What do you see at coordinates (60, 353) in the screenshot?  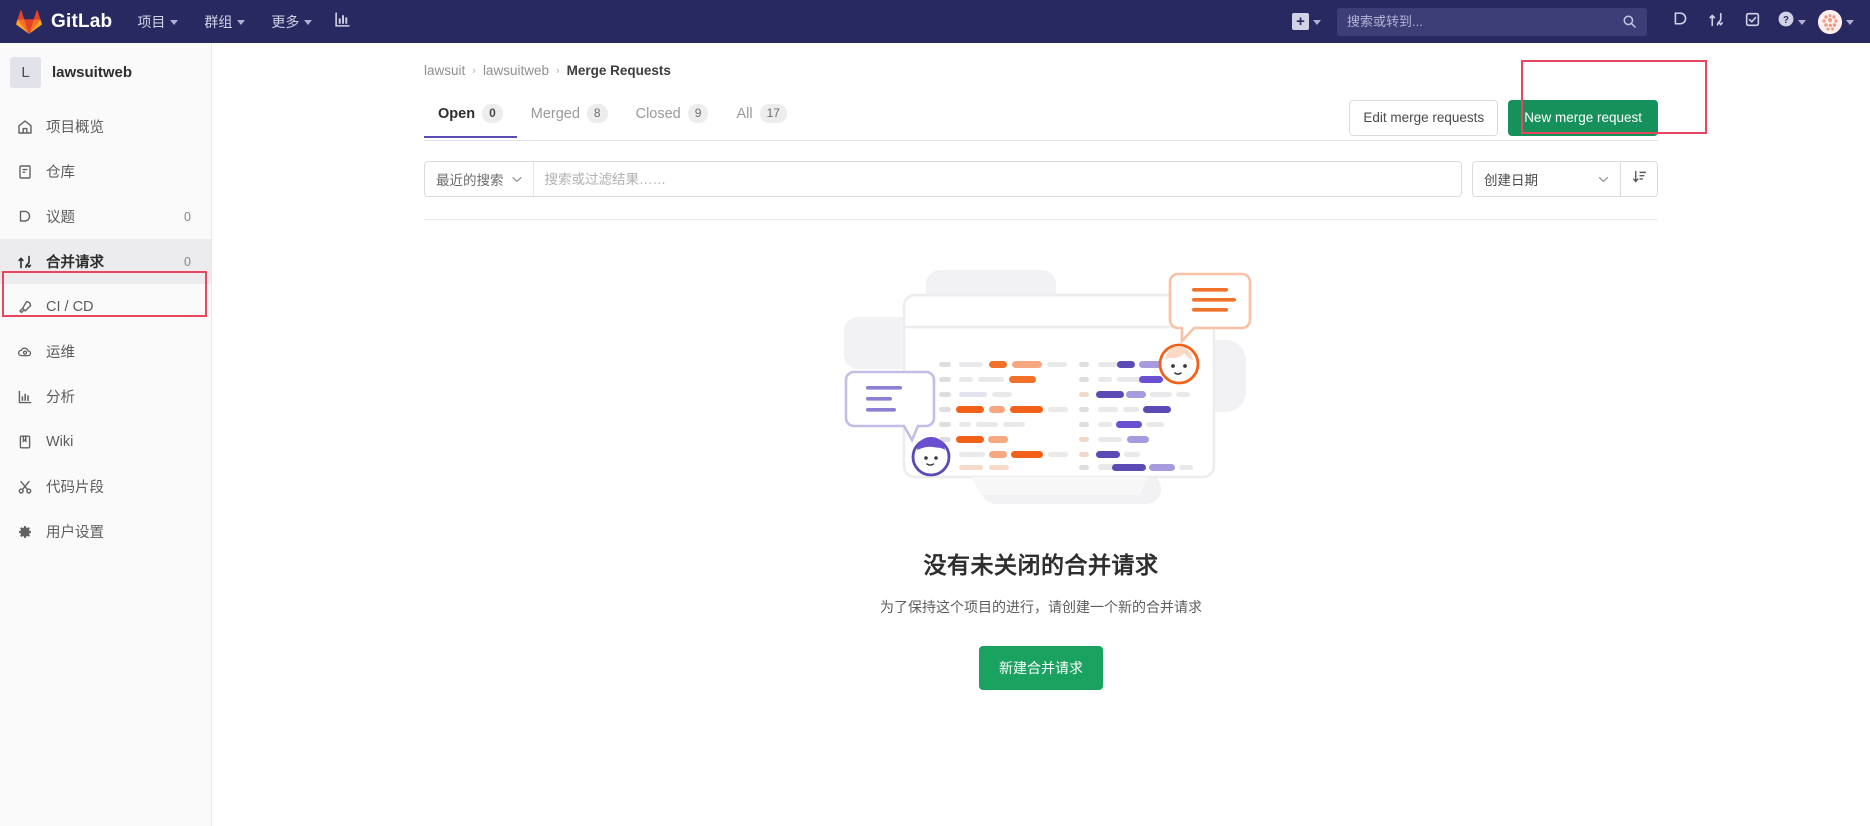 I see `sidebar-label: 运维` at bounding box center [60, 353].